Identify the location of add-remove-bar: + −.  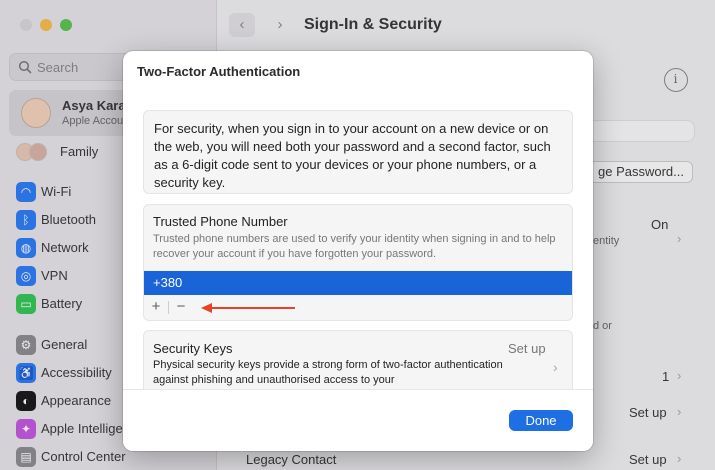
(358, 307).